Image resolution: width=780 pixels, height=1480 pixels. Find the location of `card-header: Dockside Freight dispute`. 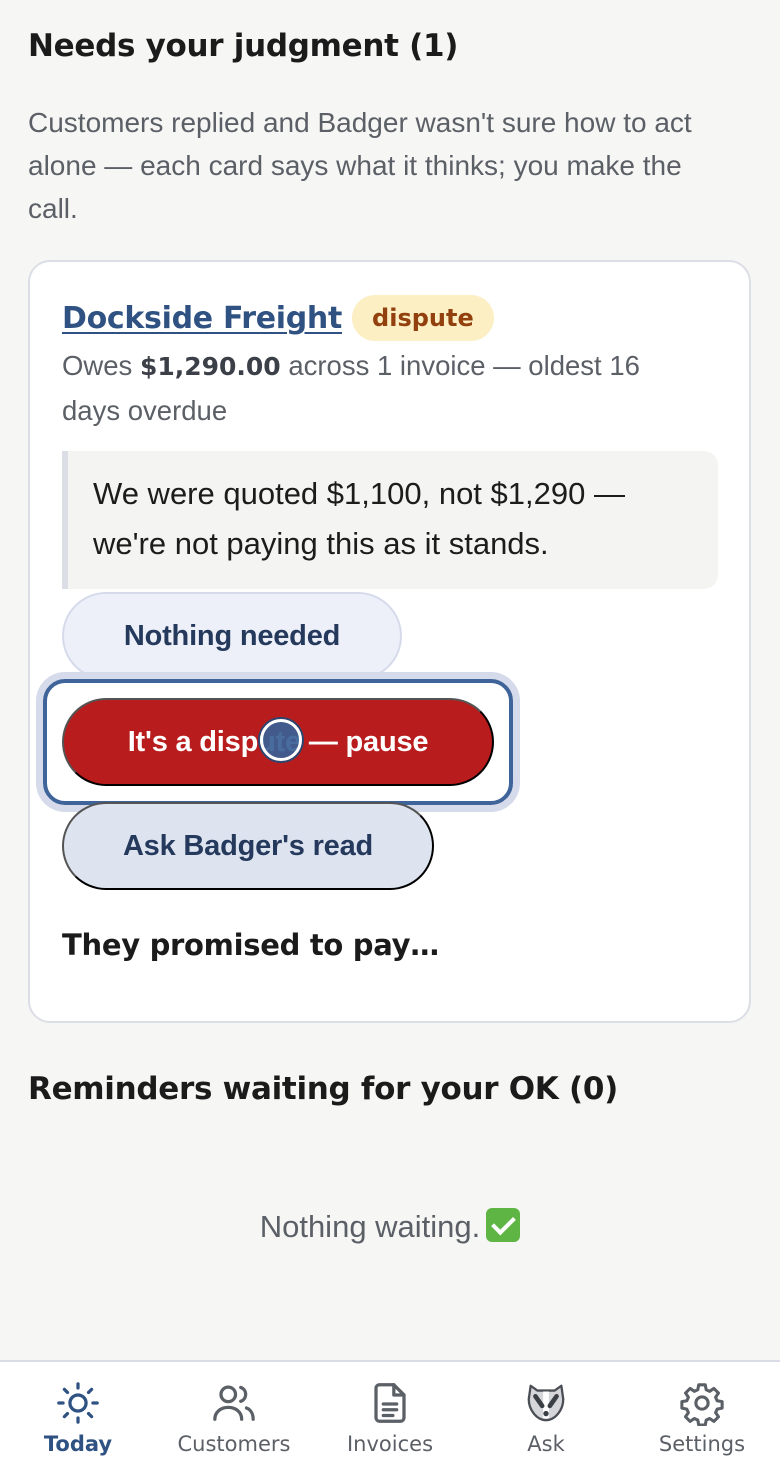

card-header: Dockside Freight dispute is located at coordinates (389, 318).